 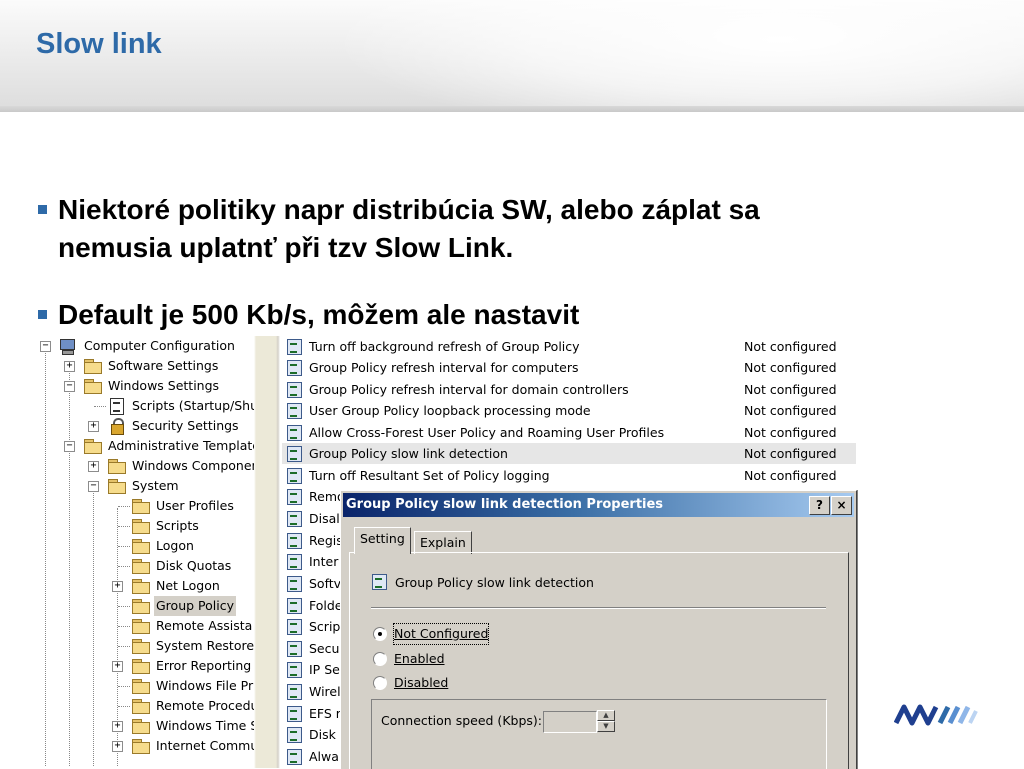 I want to click on tree-item-label: Scripts, so click(x=177, y=525).